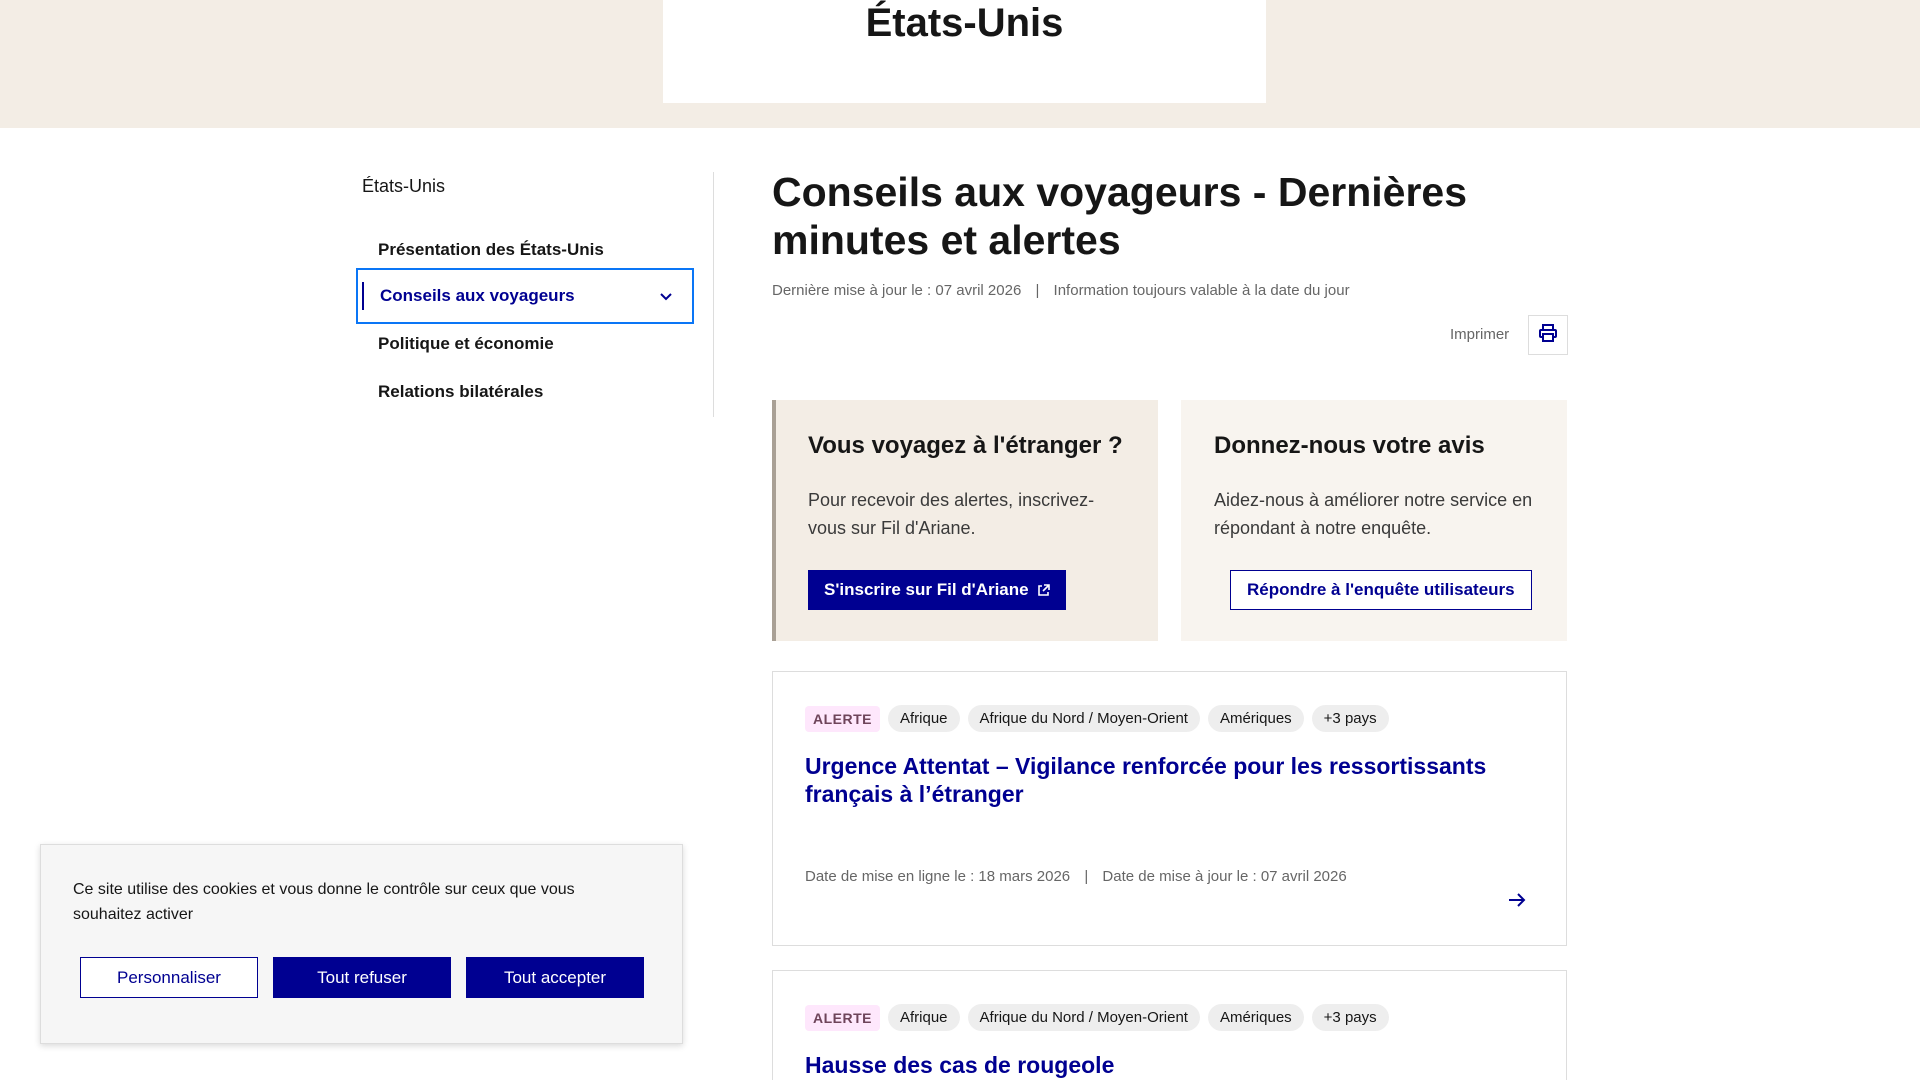  I want to click on cookie-accept-label: Tout accepter, so click(555, 977).